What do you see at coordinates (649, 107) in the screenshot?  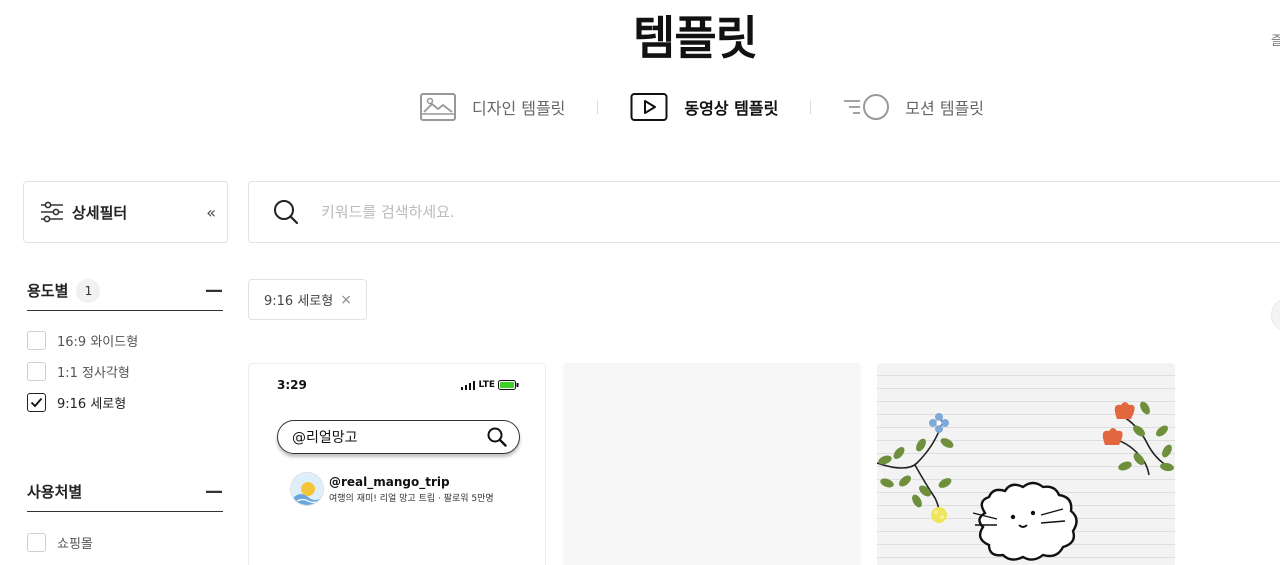 I see `play-icon` at bounding box center [649, 107].